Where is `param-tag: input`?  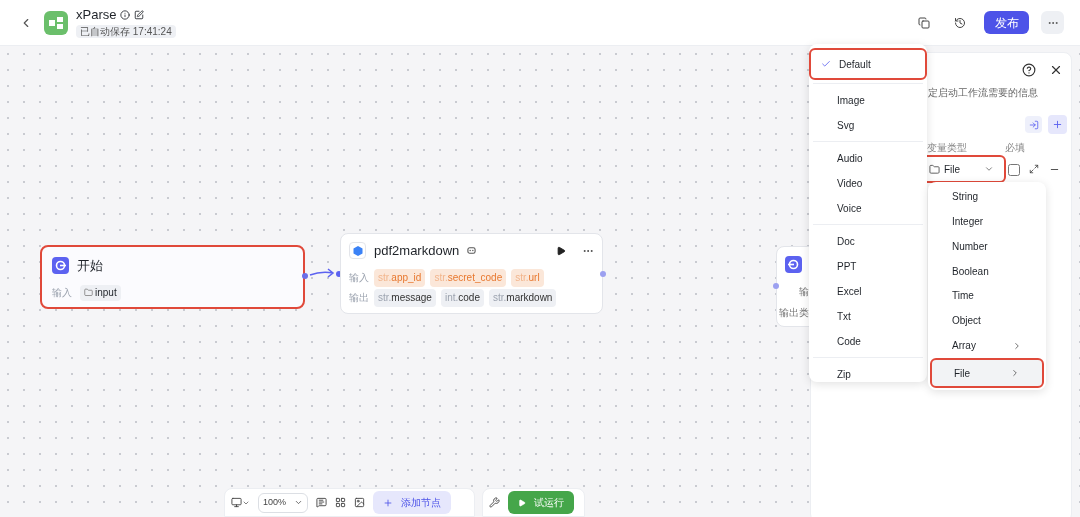
param-tag: input is located at coordinates (100, 292).